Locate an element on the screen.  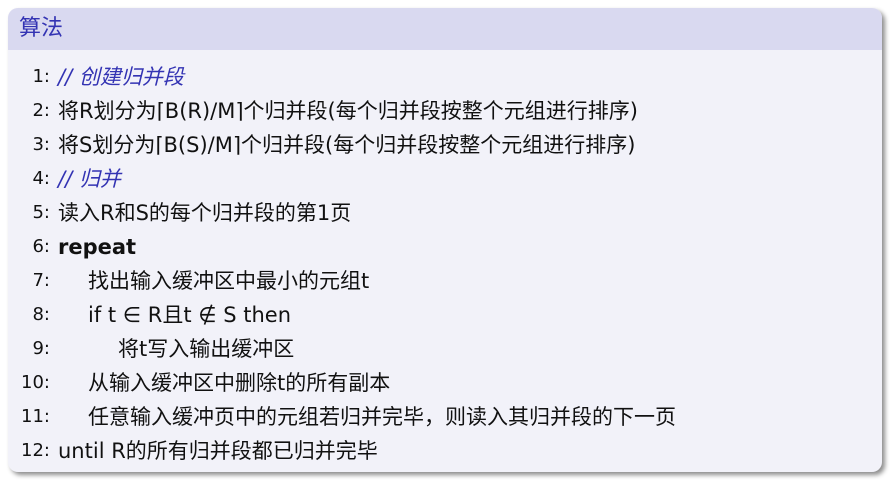
line-text: // 归并 is located at coordinates (89, 179).